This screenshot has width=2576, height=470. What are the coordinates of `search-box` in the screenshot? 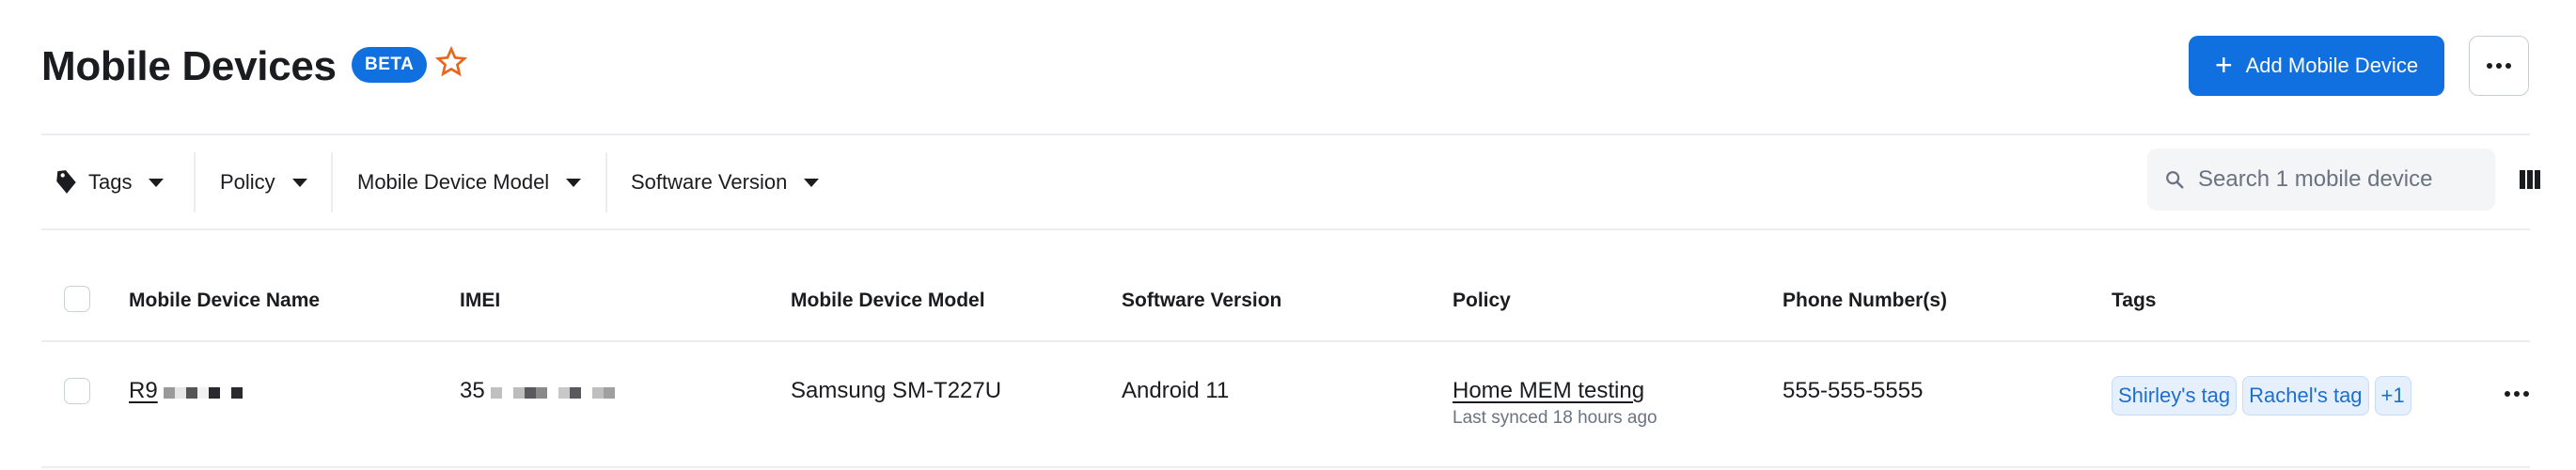 It's located at (2321, 180).